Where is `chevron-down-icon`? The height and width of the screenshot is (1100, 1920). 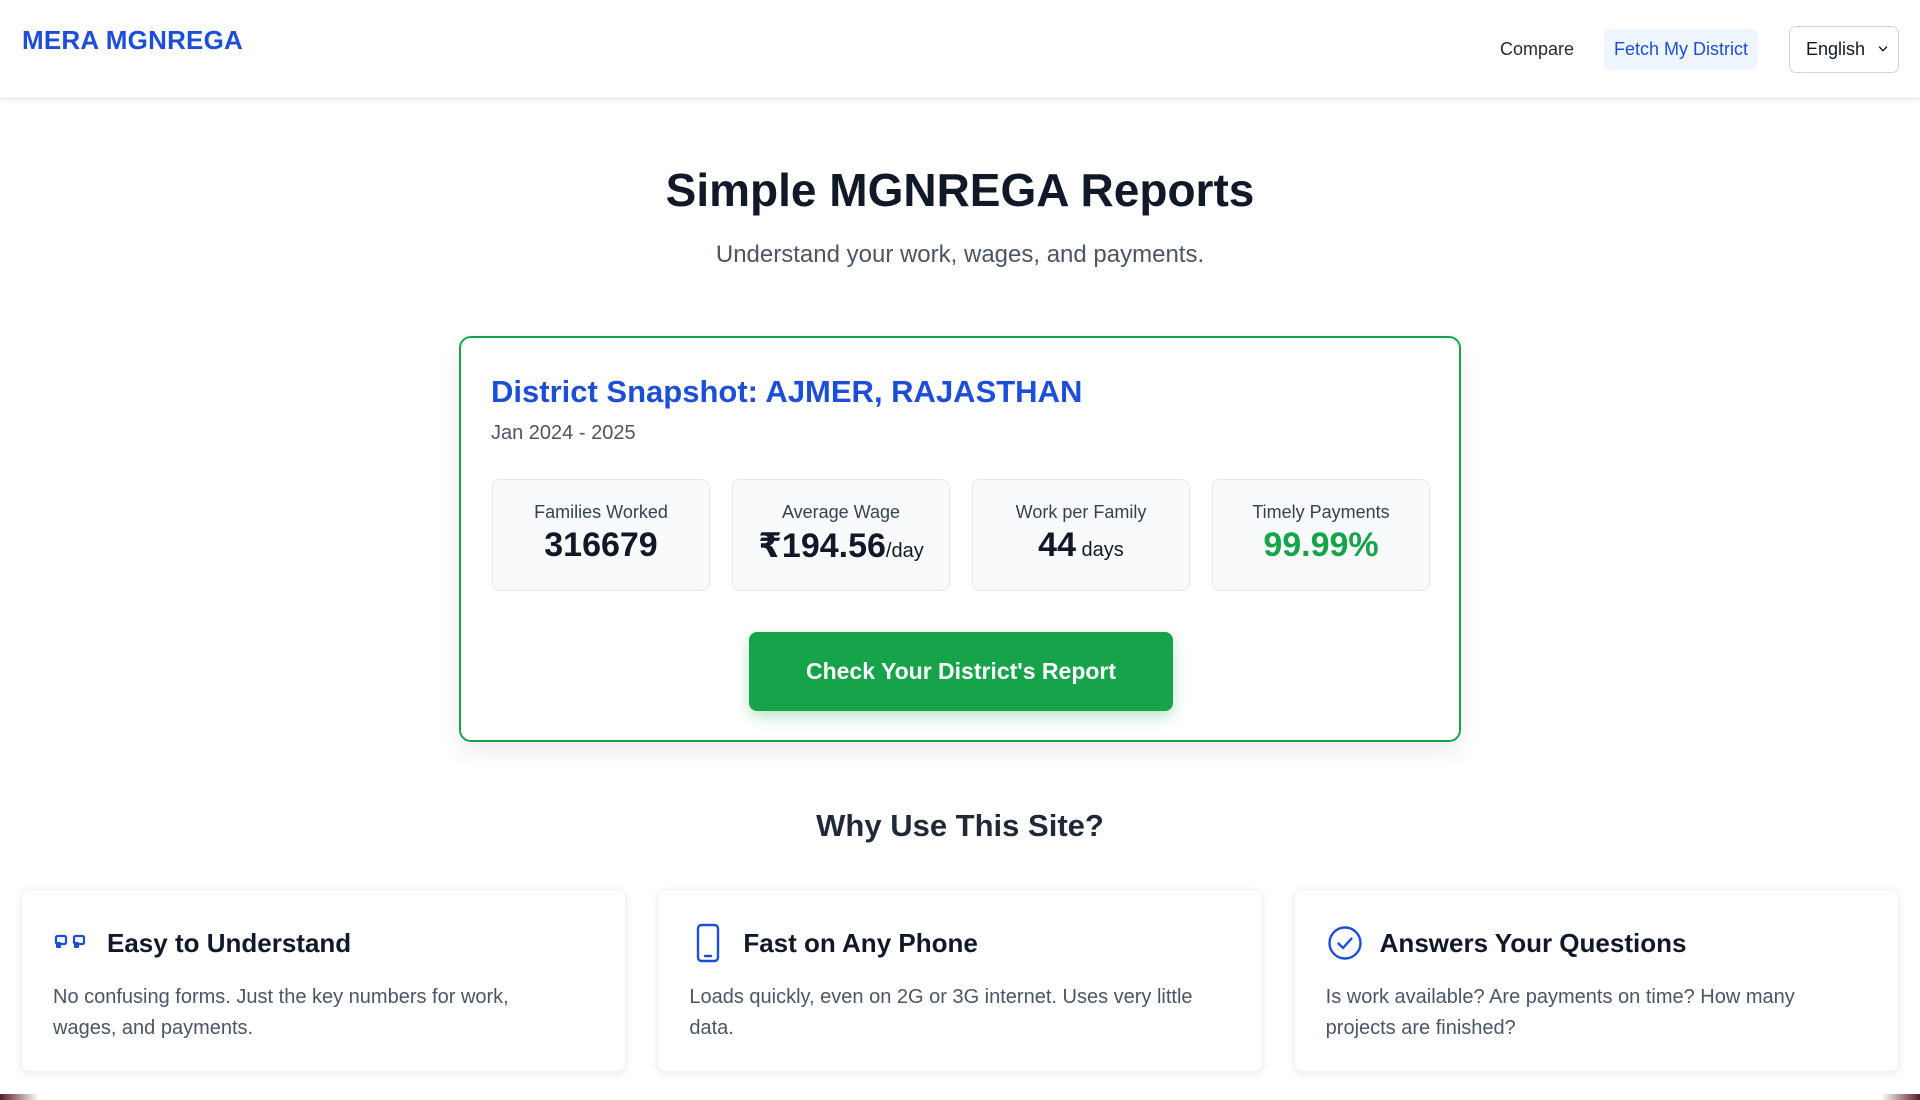
chevron-down-icon is located at coordinates (1883, 49).